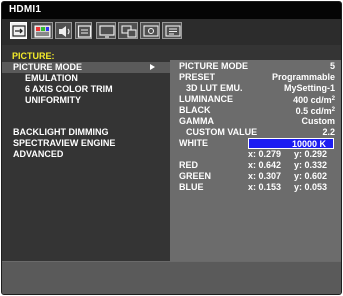 The height and width of the screenshot is (296, 343). I want to click on white-y-value: y: 0.292, so click(311, 154).